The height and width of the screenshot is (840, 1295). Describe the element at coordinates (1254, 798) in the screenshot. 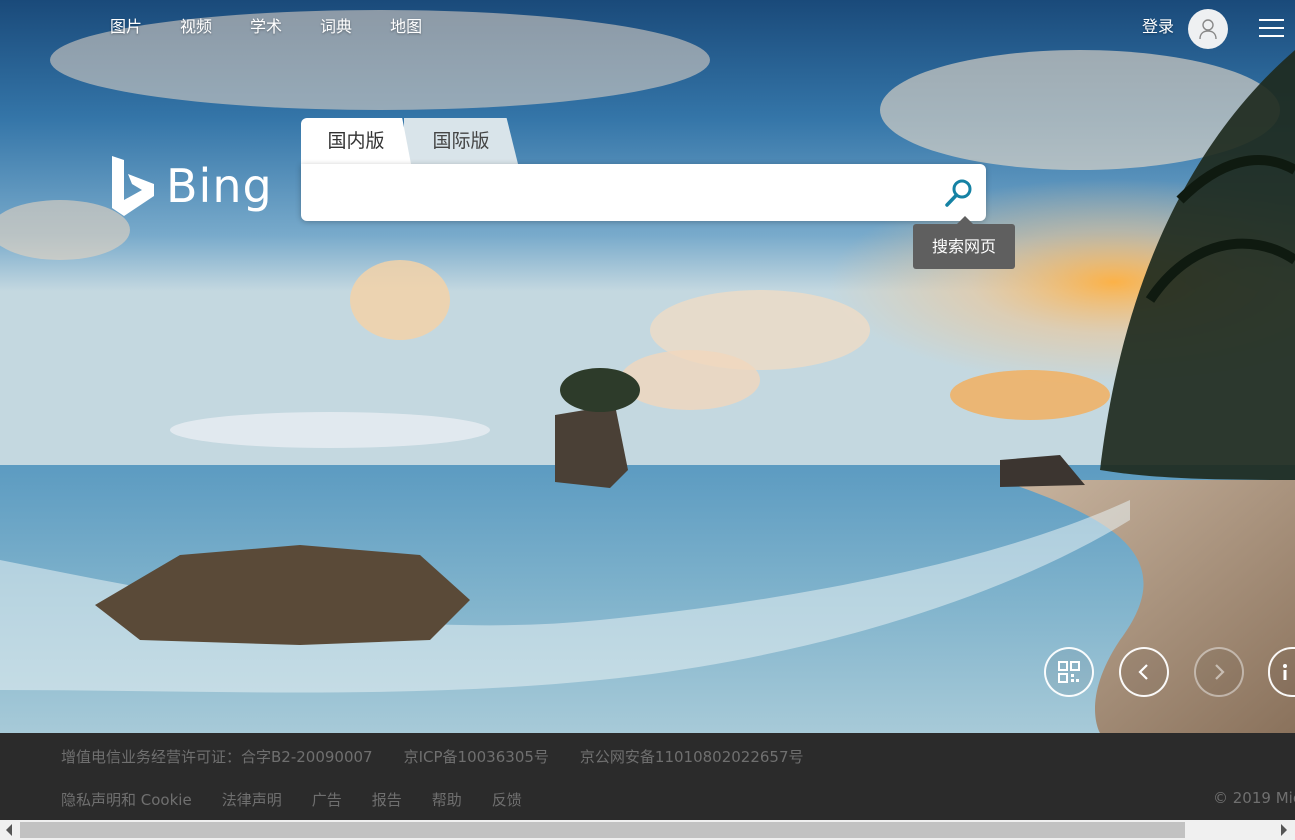

I see `copyright: © 2019 Microsoft` at that location.